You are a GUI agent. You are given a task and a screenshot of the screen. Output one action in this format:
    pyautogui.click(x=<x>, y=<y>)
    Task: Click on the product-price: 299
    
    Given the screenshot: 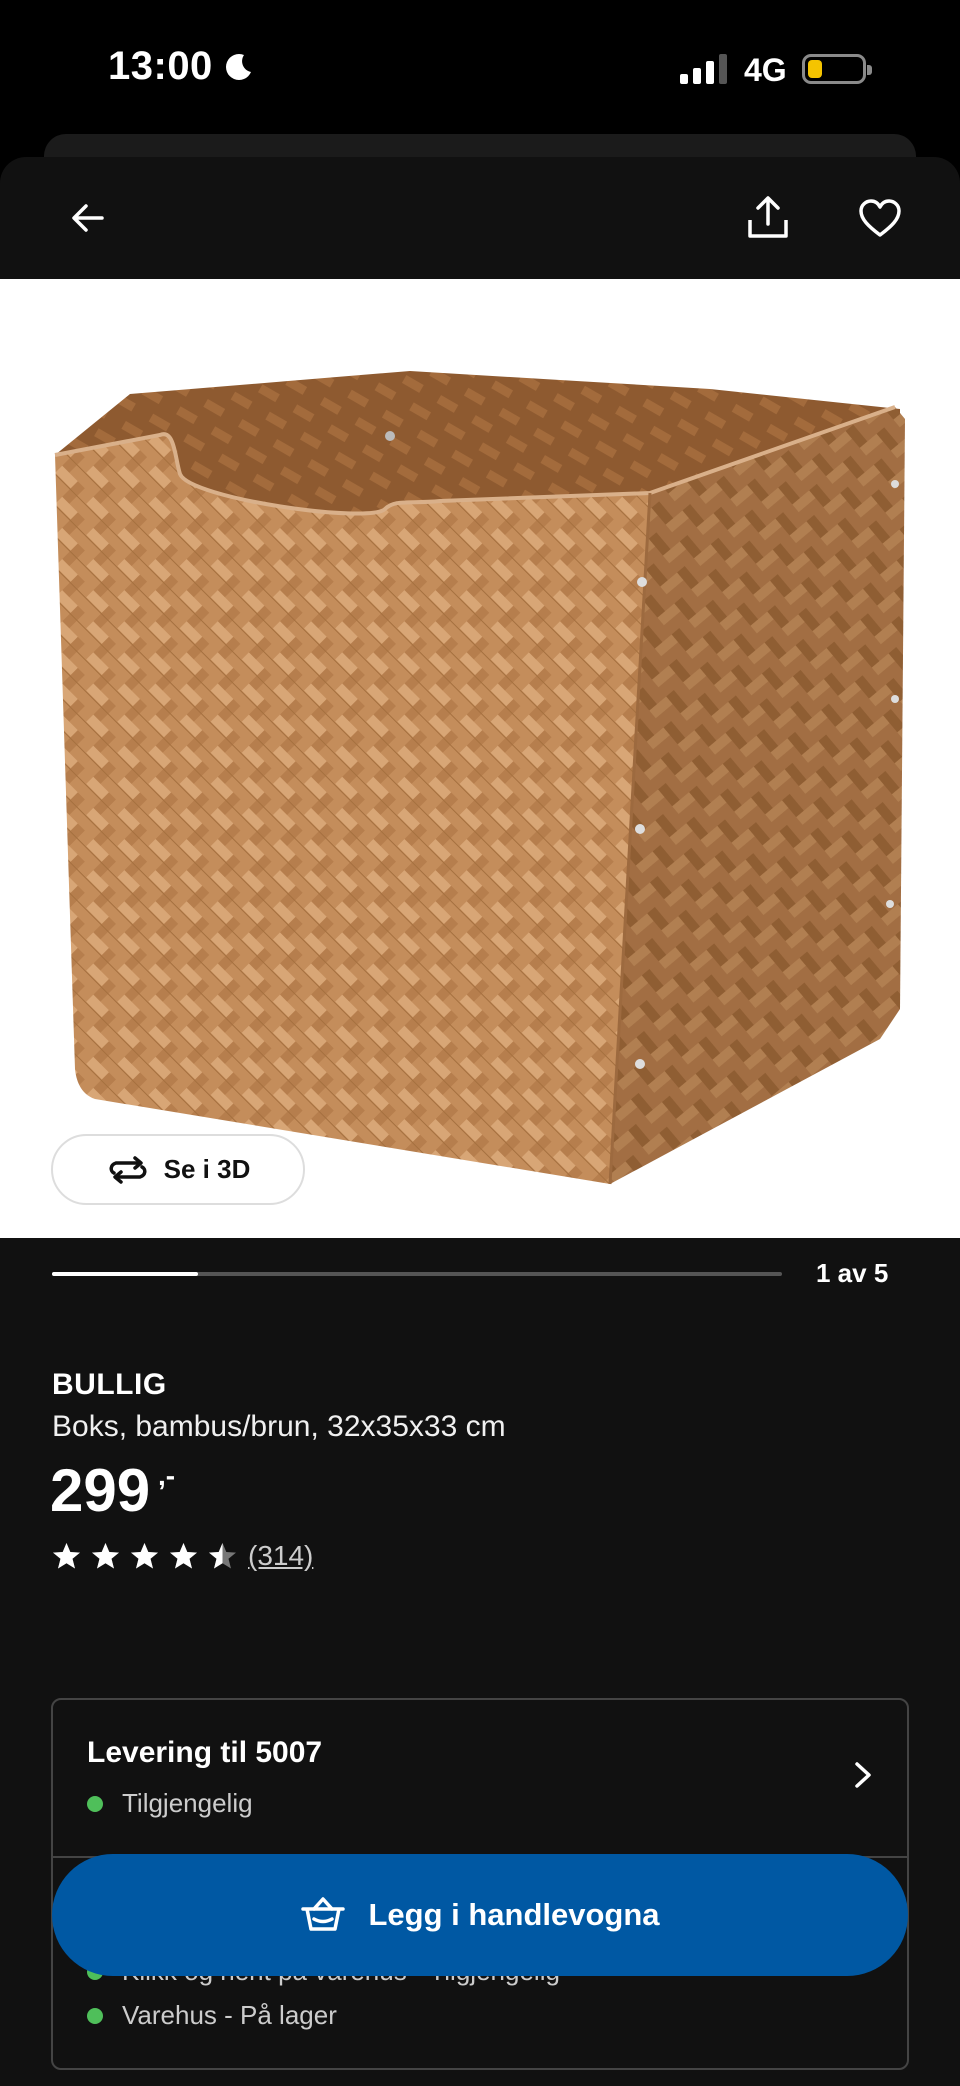 What is the action you would take?
    pyautogui.click(x=100, y=1490)
    